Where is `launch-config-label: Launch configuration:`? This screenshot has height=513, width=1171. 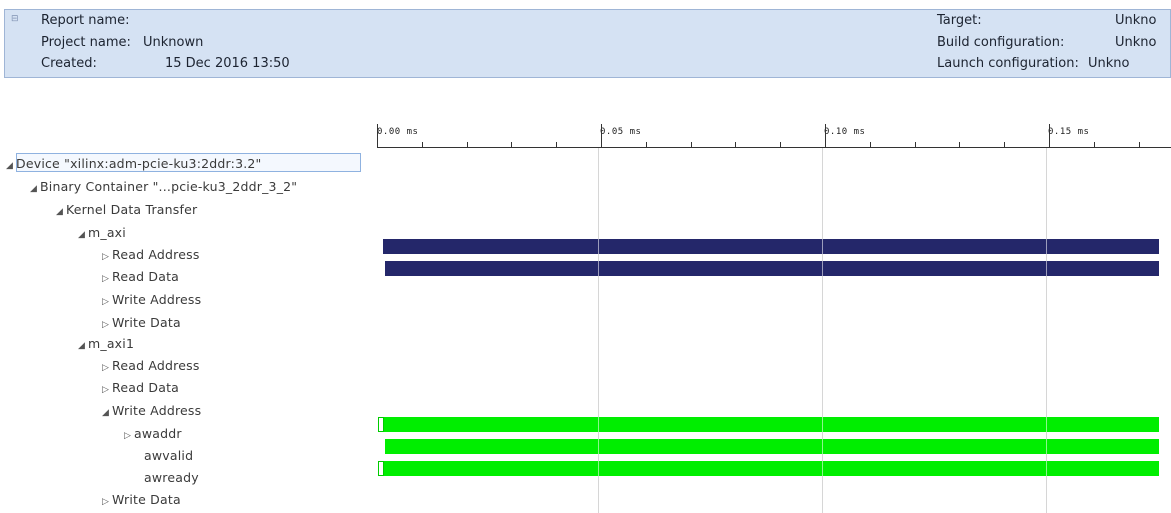
launch-config-label: Launch configuration: is located at coordinates (1008, 63).